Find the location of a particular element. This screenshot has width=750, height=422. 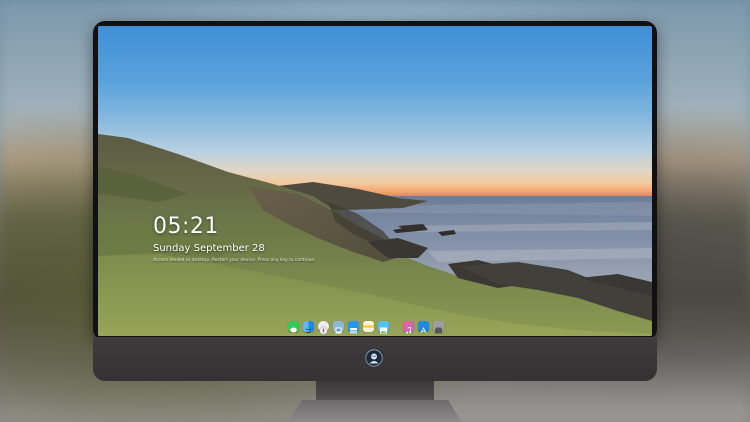

safari-icon is located at coordinates (323, 327).